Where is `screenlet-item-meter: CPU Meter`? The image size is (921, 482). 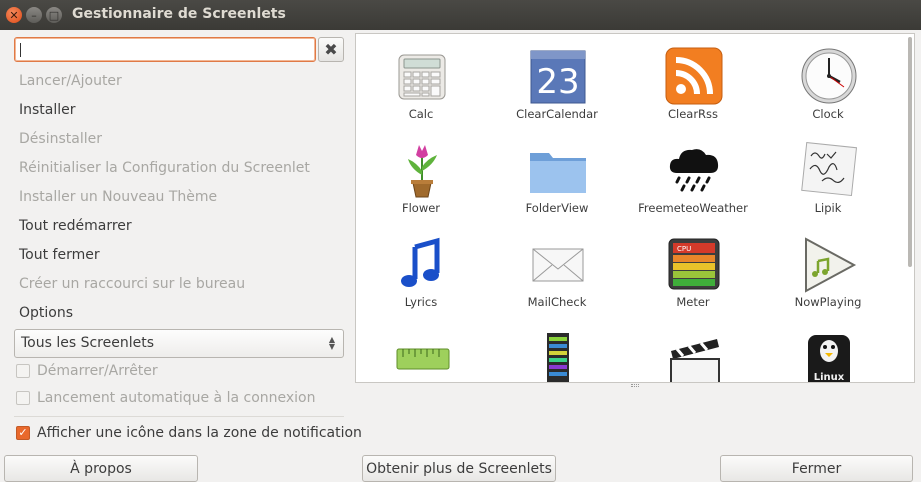 screenlet-item-meter: CPU Meter is located at coordinates (693, 272).